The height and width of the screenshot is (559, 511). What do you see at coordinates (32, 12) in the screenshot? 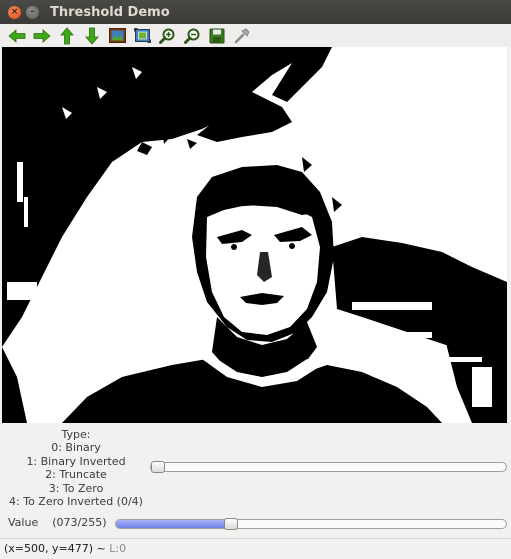
I see `minimize-window-button: –` at bounding box center [32, 12].